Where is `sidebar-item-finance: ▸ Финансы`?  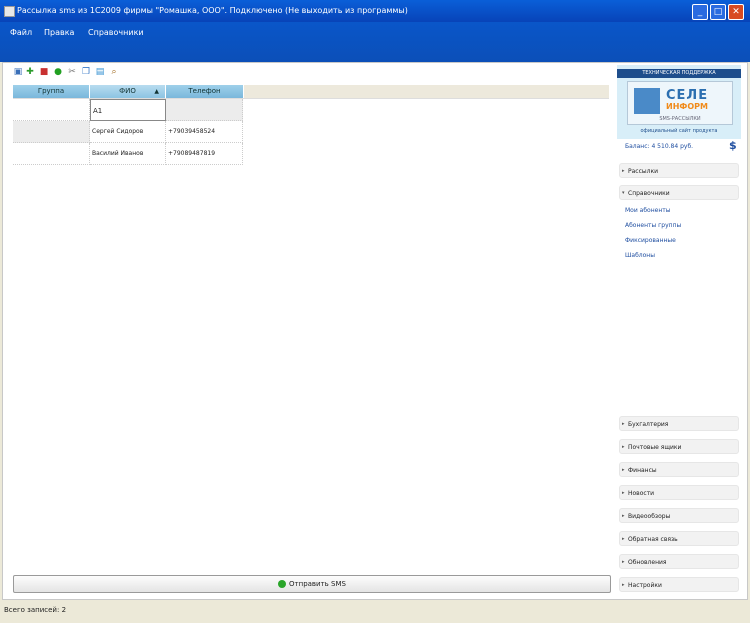 sidebar-item-finance: ▸ Финансы is located at coordinates (679, 469).